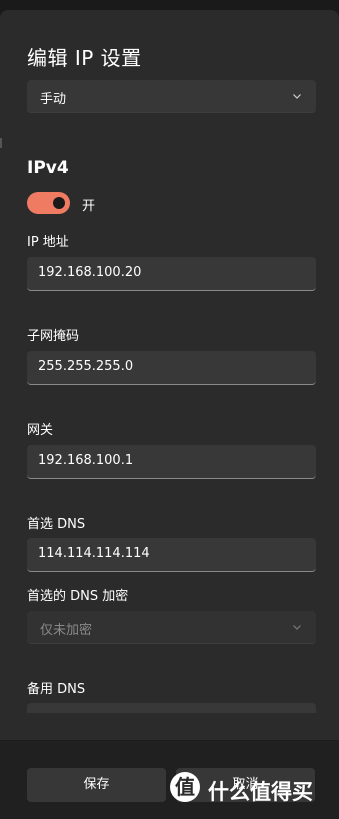 This screenshot has height=819, width=339. I want to click on edge-marker, so click(1, 143).